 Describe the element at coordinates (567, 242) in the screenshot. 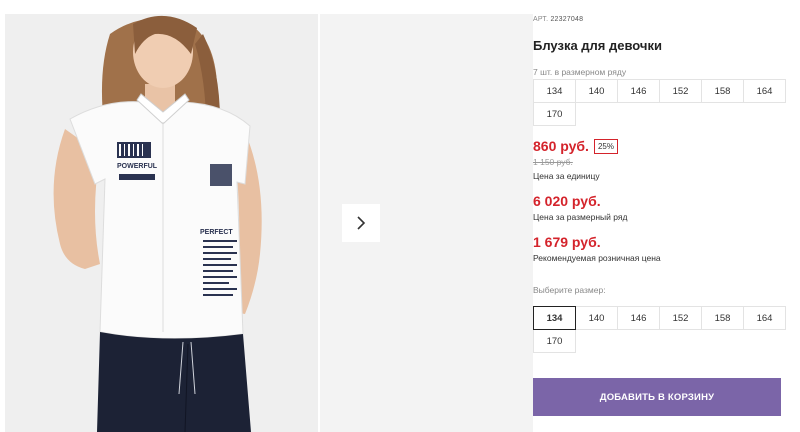

I see `retail-price: 1 679 руб.` at that location.